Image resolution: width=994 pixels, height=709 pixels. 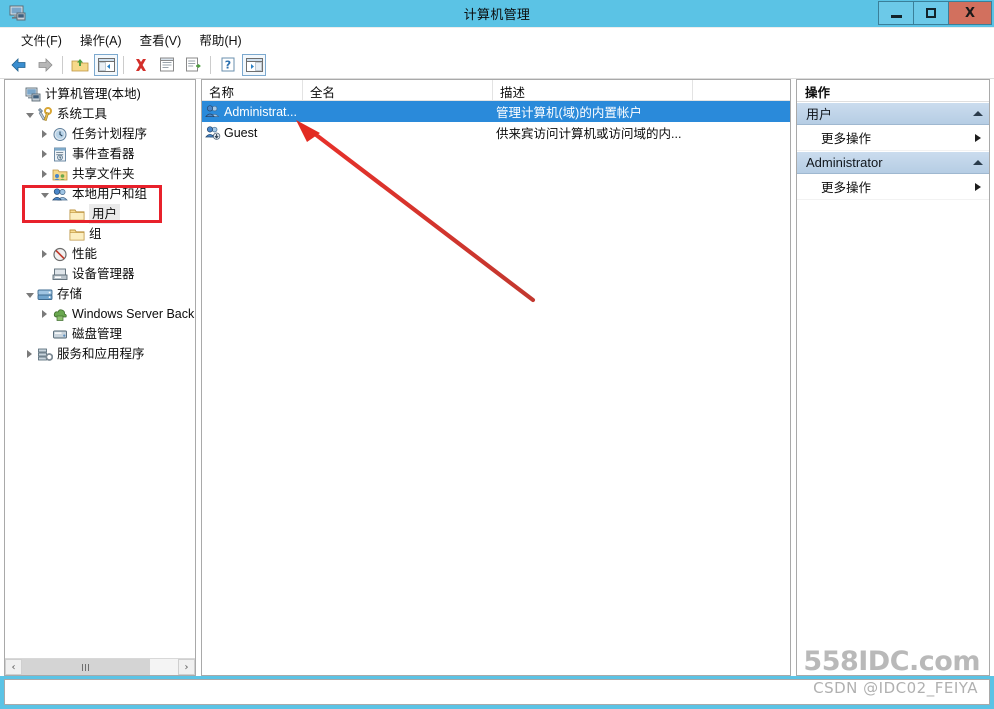 What do you see at coordinates (41, 39) in the screenshot?
I see `menu-item-file: 文件(F)` at bounding box center [41, 39].